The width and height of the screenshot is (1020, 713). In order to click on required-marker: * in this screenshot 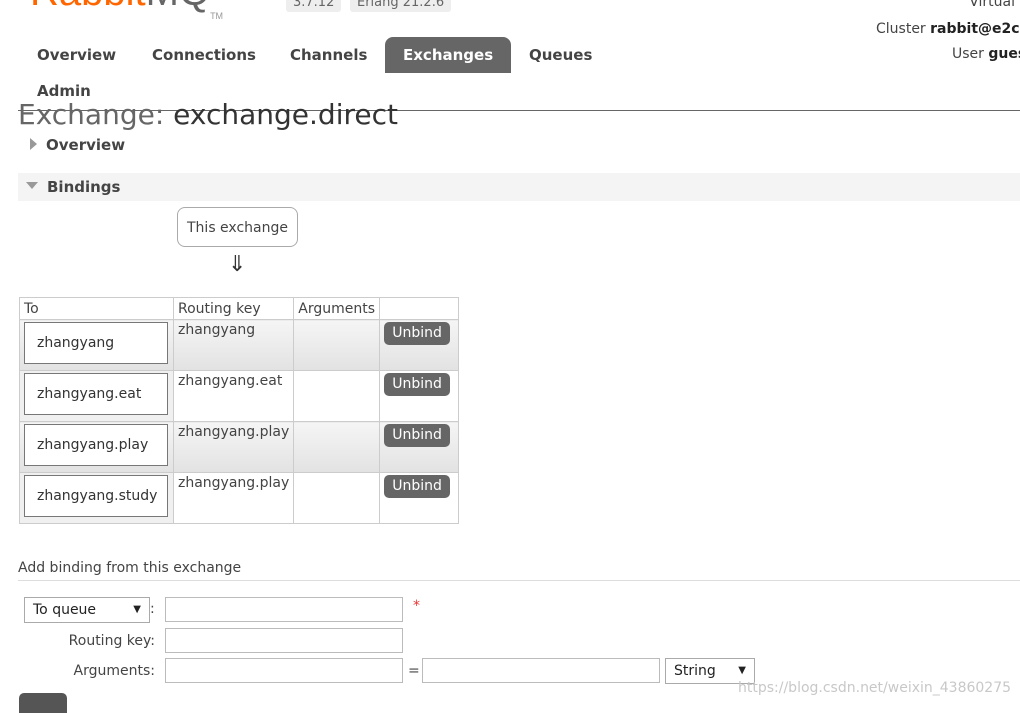, I will do `click(416, 606)`.